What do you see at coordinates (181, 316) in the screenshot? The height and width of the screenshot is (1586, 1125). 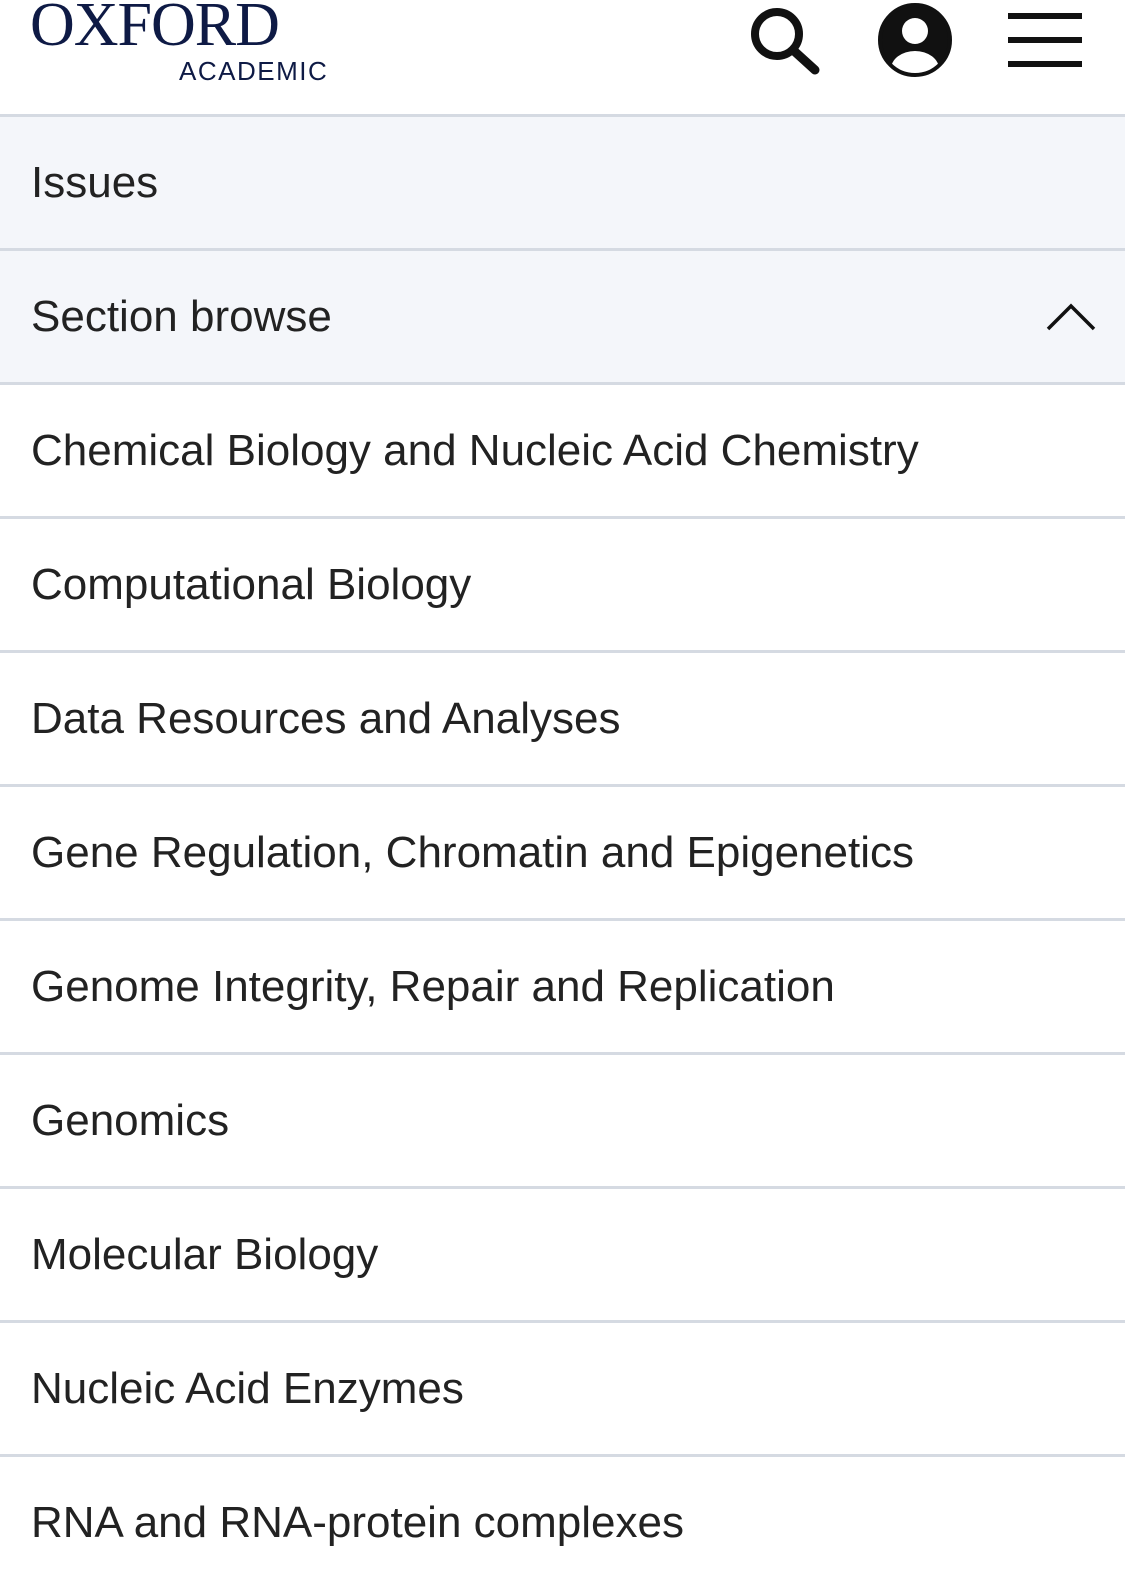 I see `nav-item-section-browse-label: Section browse` at bounding box center [181, 316].